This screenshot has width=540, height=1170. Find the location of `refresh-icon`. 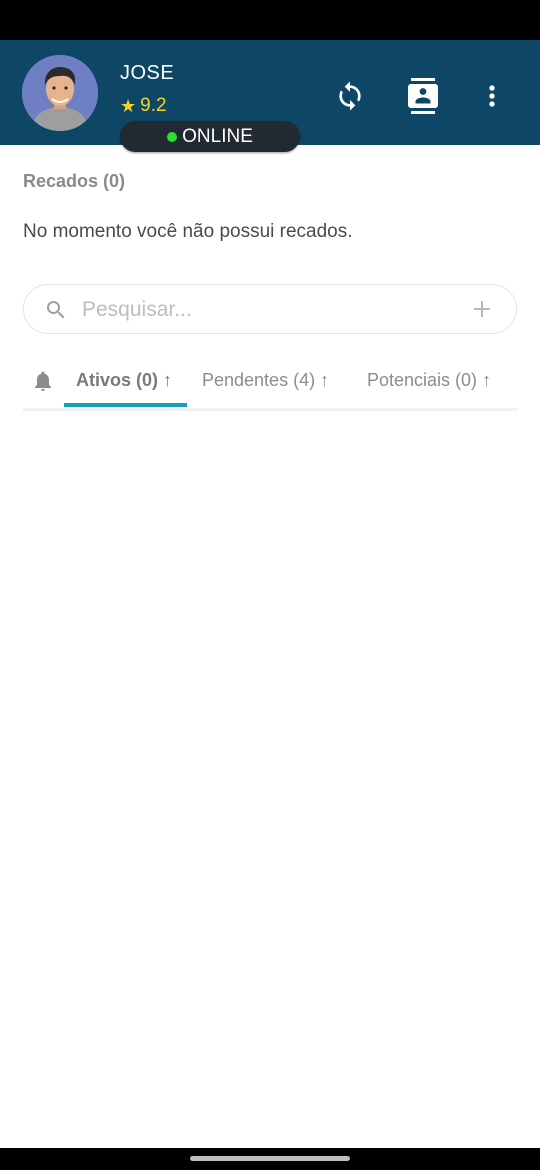

refresh-icon is located at coordinates (350, 96).